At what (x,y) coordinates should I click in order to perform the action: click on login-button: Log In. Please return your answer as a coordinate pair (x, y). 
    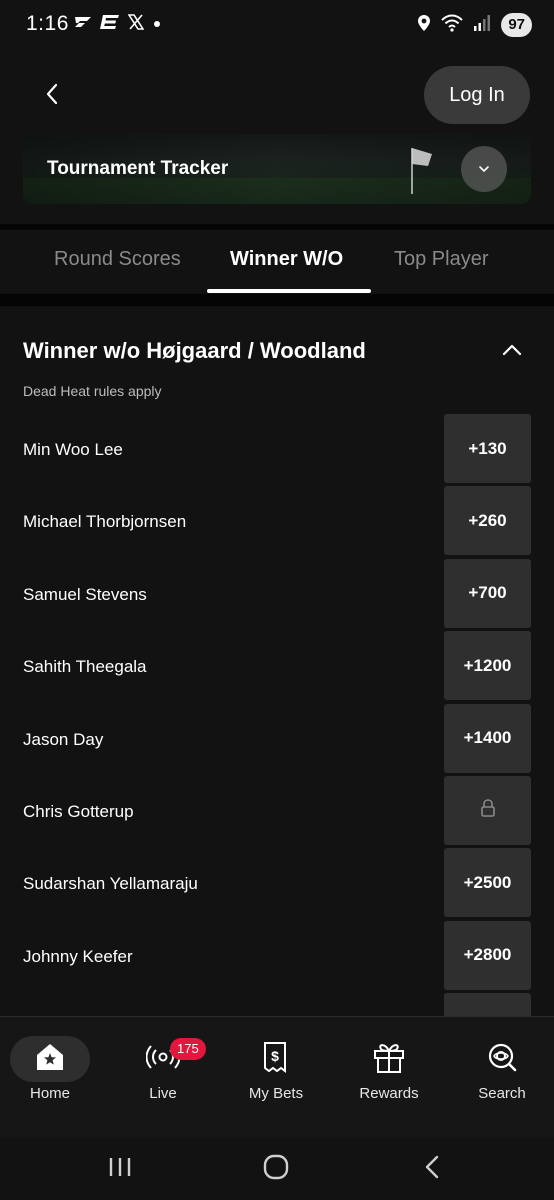
    Looking at the image, I should click on (477, 95).